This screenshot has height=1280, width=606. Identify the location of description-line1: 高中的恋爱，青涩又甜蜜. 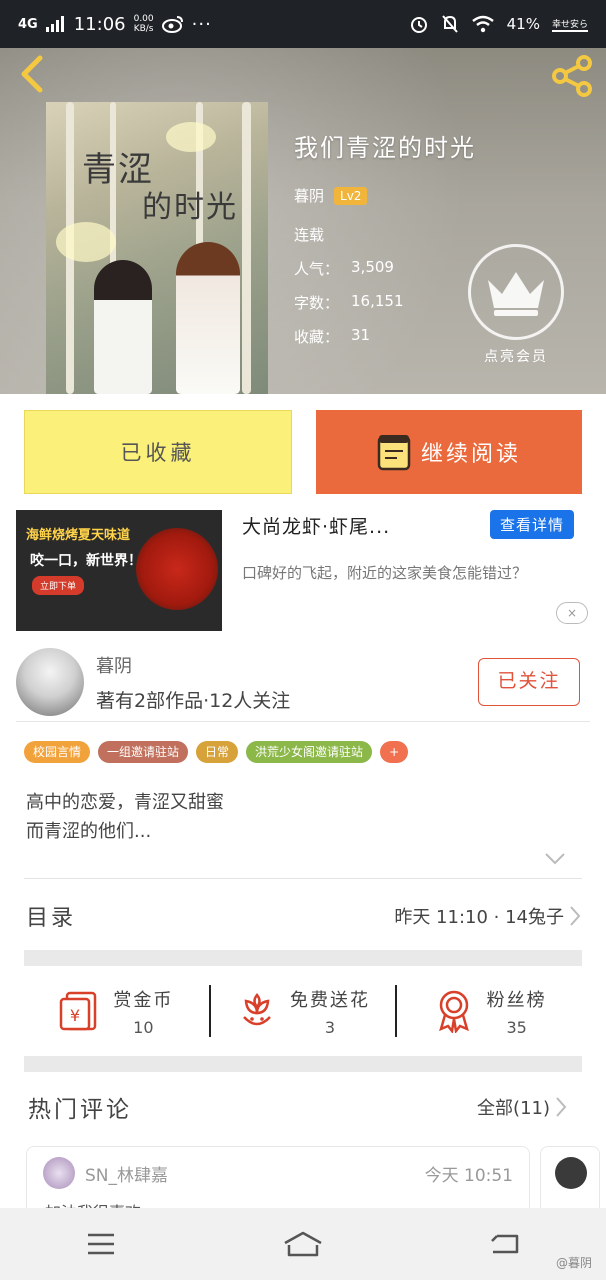
(125, 802).